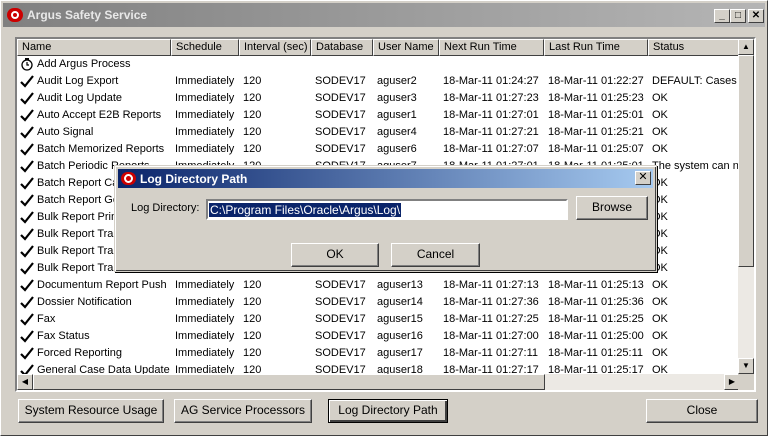  I want to click on minimize-button: _, so click(722, 16).